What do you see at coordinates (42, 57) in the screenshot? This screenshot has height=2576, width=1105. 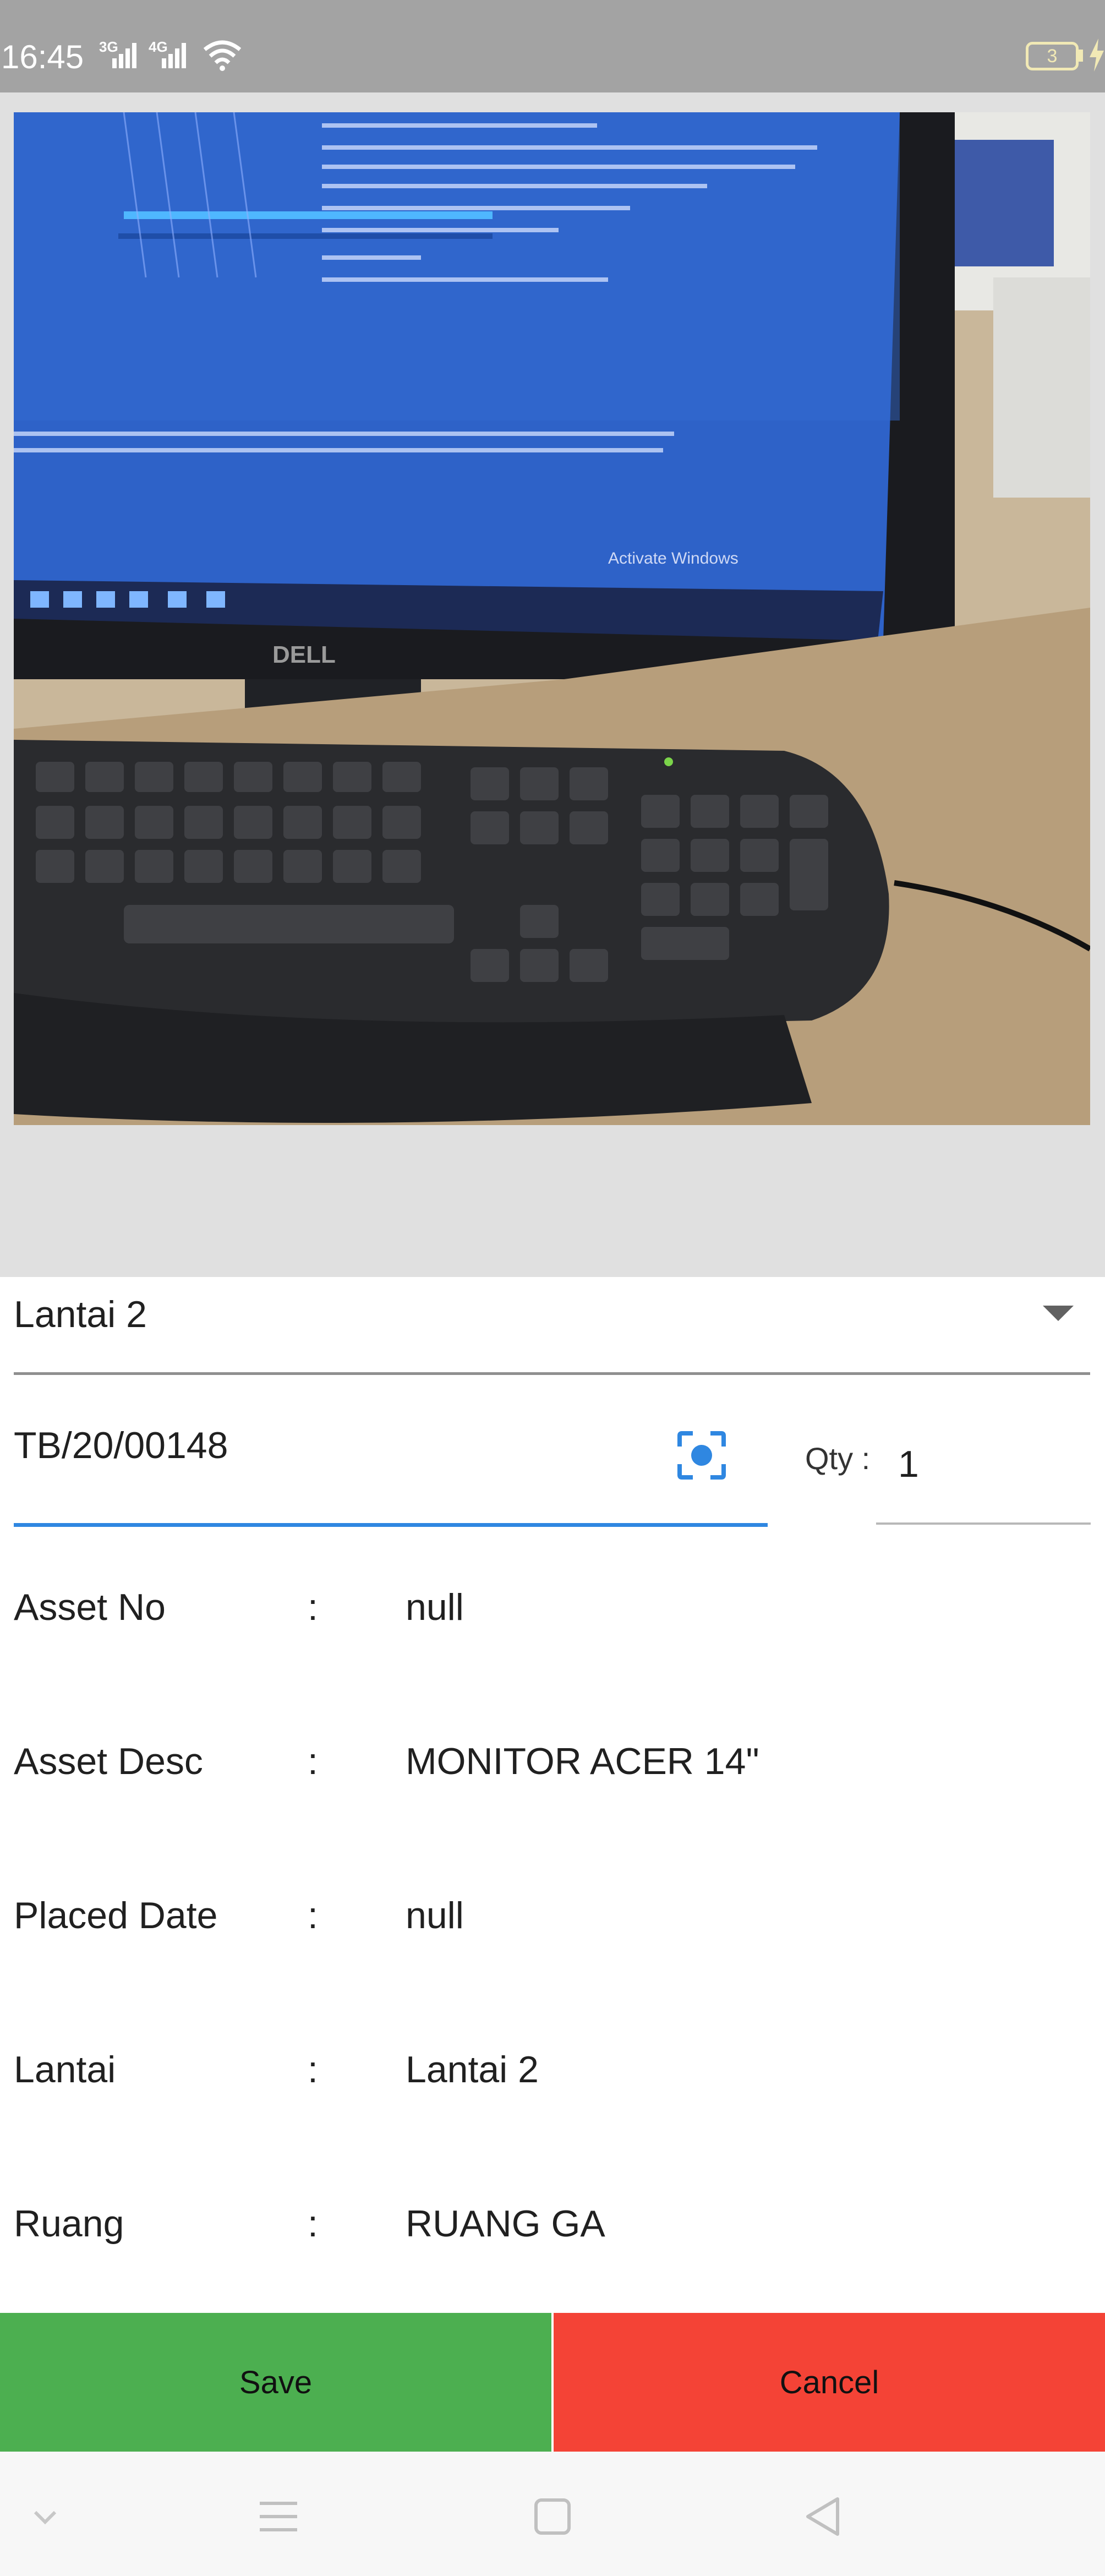 I see `status-time: 16:45` at bounding box center [42, 57].